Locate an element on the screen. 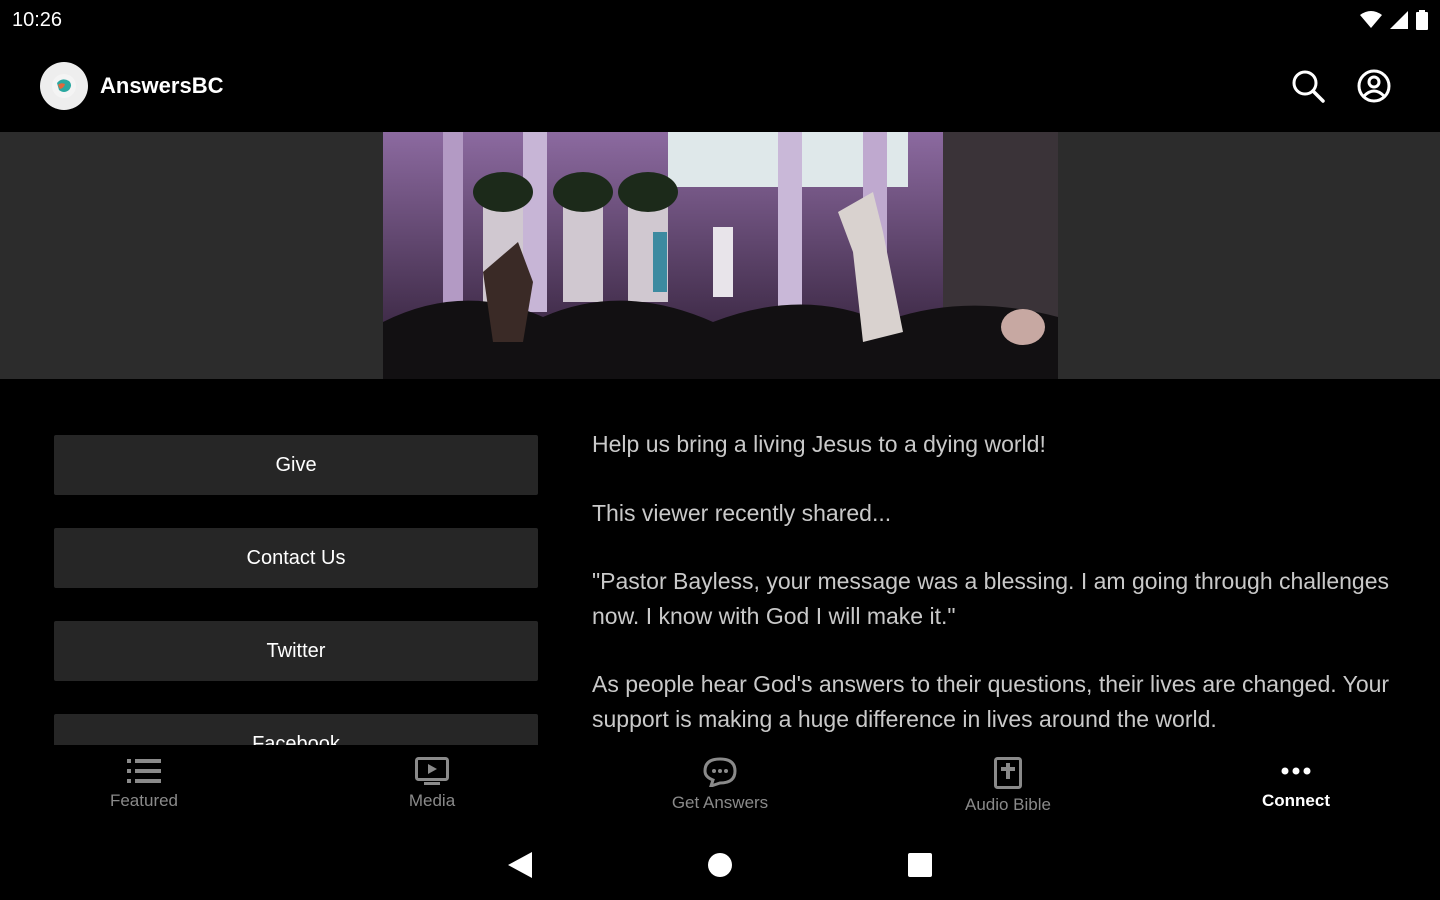 Image resolution: width=1440 pixels, height=900 pixels. app-actions is located at coordinates (1345, 86).